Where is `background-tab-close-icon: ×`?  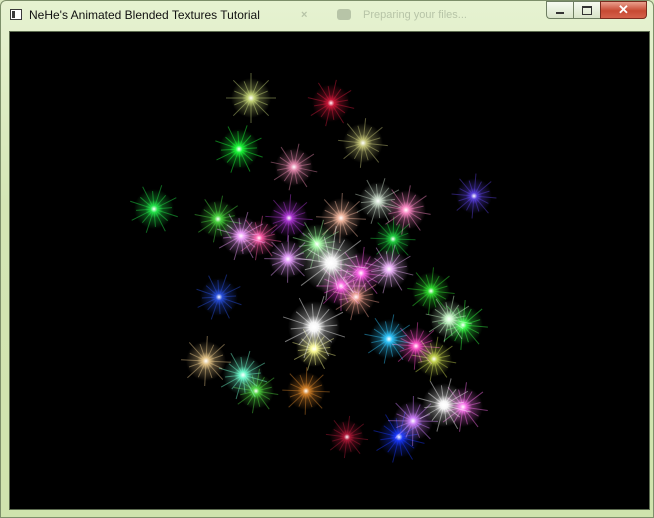
background-tab-close-icon: × is located at coordinates (304, 15).